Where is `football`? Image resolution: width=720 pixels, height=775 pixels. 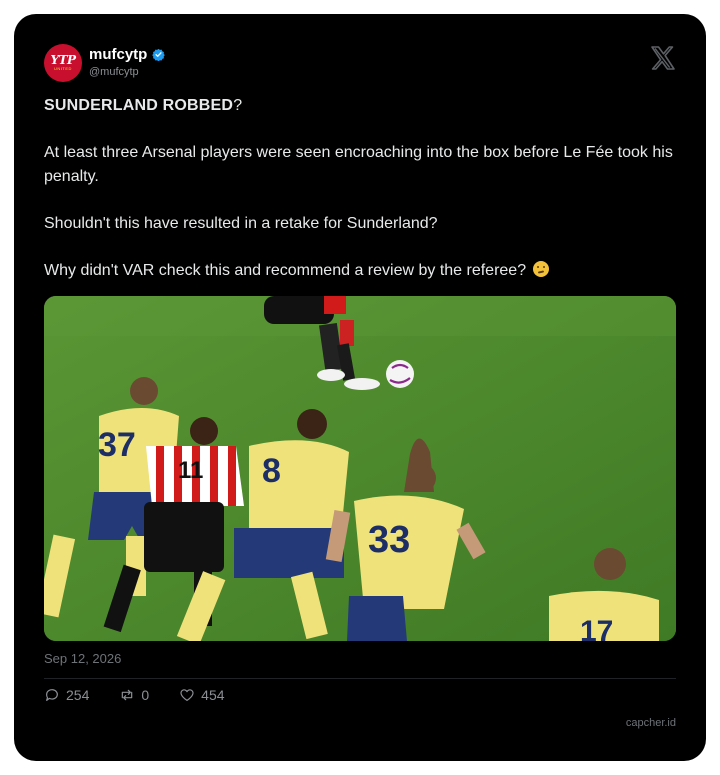 football is located at coordinates (400, 374).